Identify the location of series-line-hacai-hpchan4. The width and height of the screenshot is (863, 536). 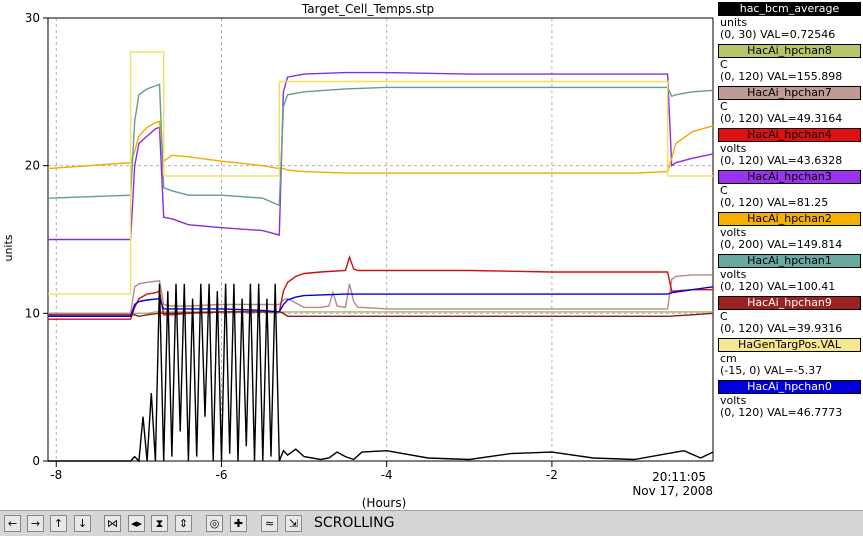
(380, 287).